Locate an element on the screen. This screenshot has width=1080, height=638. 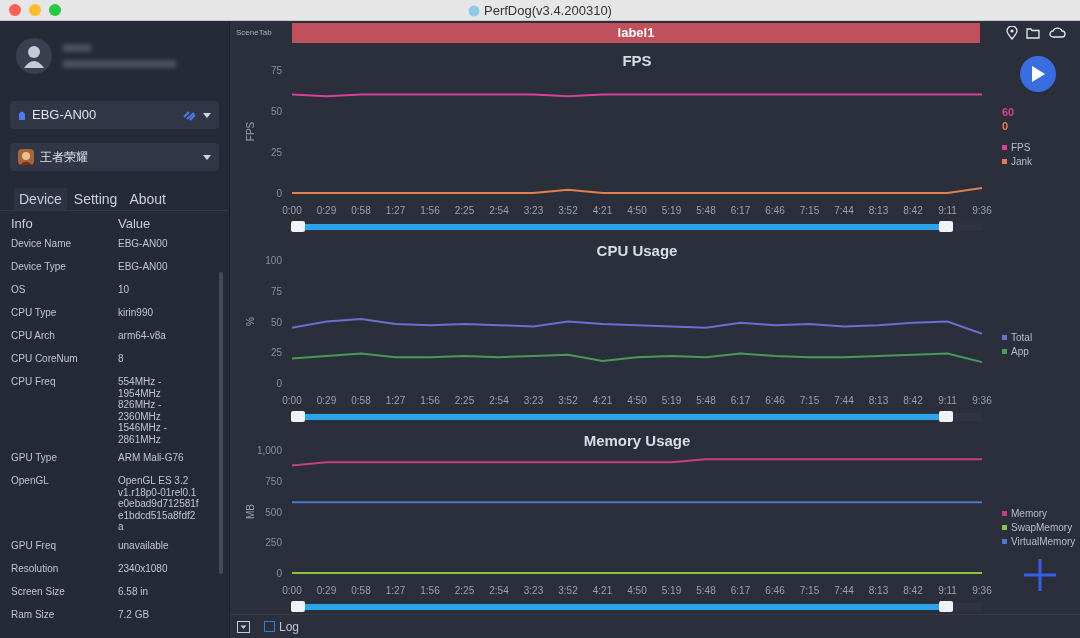
axis-label: 7:15 is located at coordinates (809, 590).